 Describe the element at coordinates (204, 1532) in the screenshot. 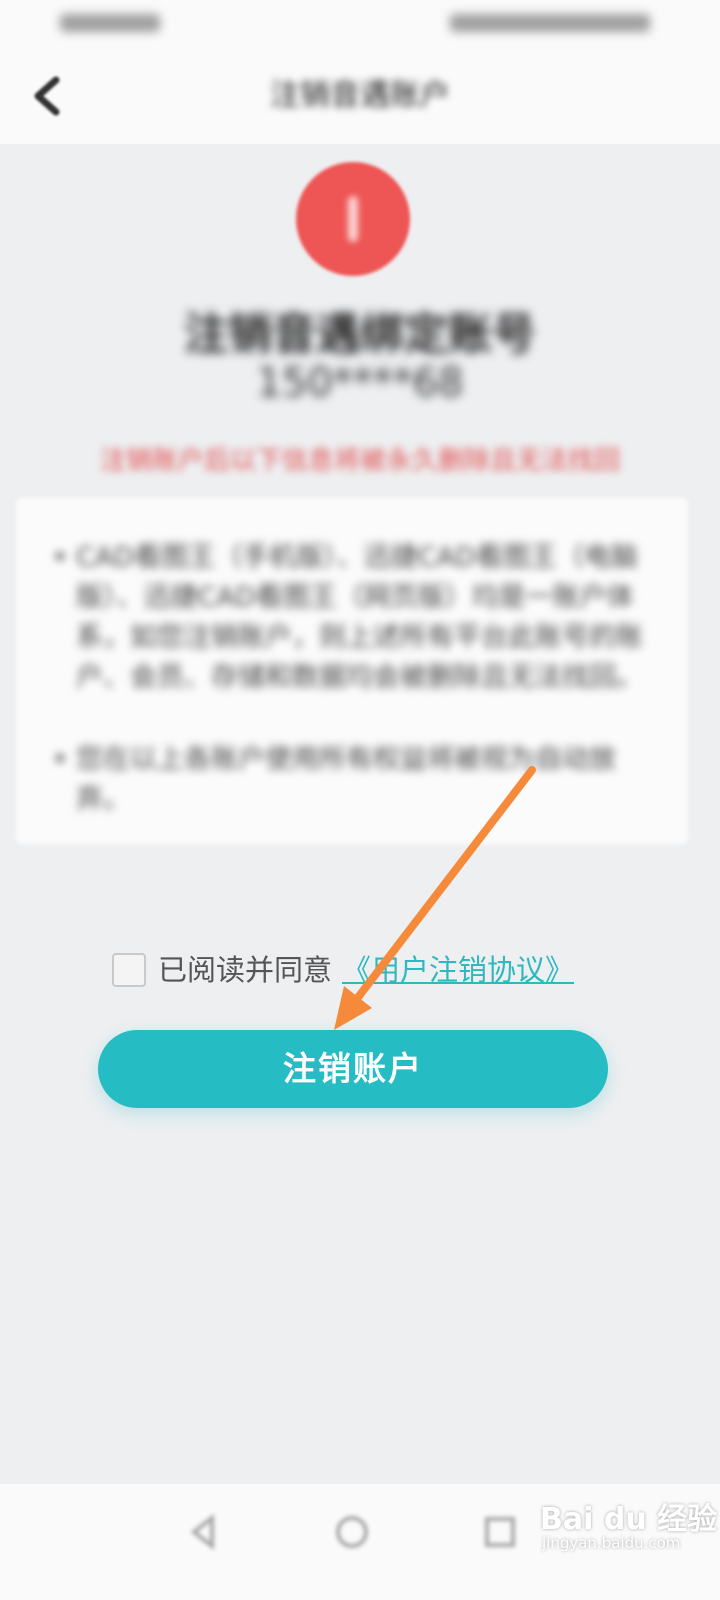

I see `nav-back-icon` at that location.